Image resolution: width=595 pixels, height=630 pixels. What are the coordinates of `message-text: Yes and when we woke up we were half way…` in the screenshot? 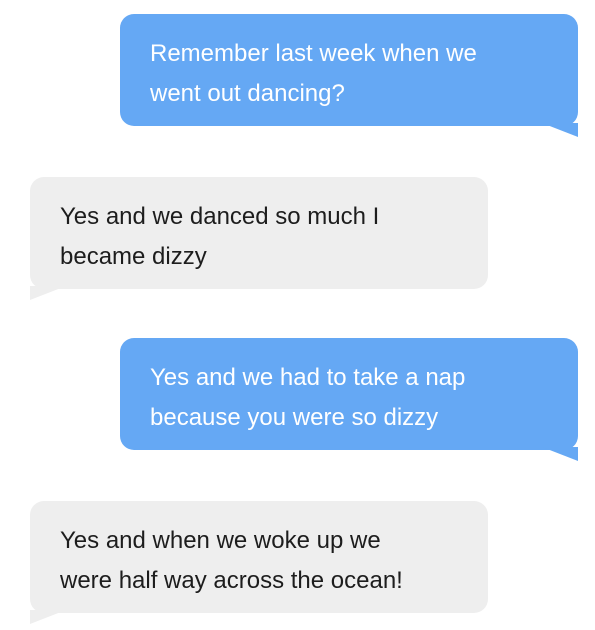 It's located at (231, 560).